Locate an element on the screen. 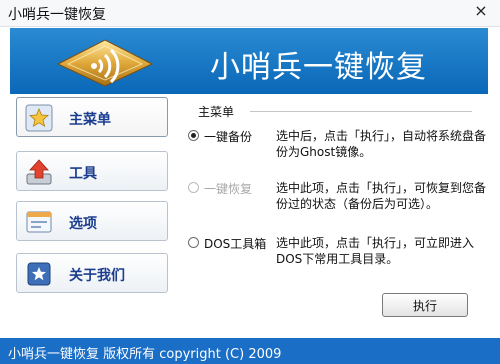  option-restore: 一键恢复 选中此项，点击「执行」，可恢复到您备份过的状态（备份后为可选）。 is located at coordinates (338, 197).